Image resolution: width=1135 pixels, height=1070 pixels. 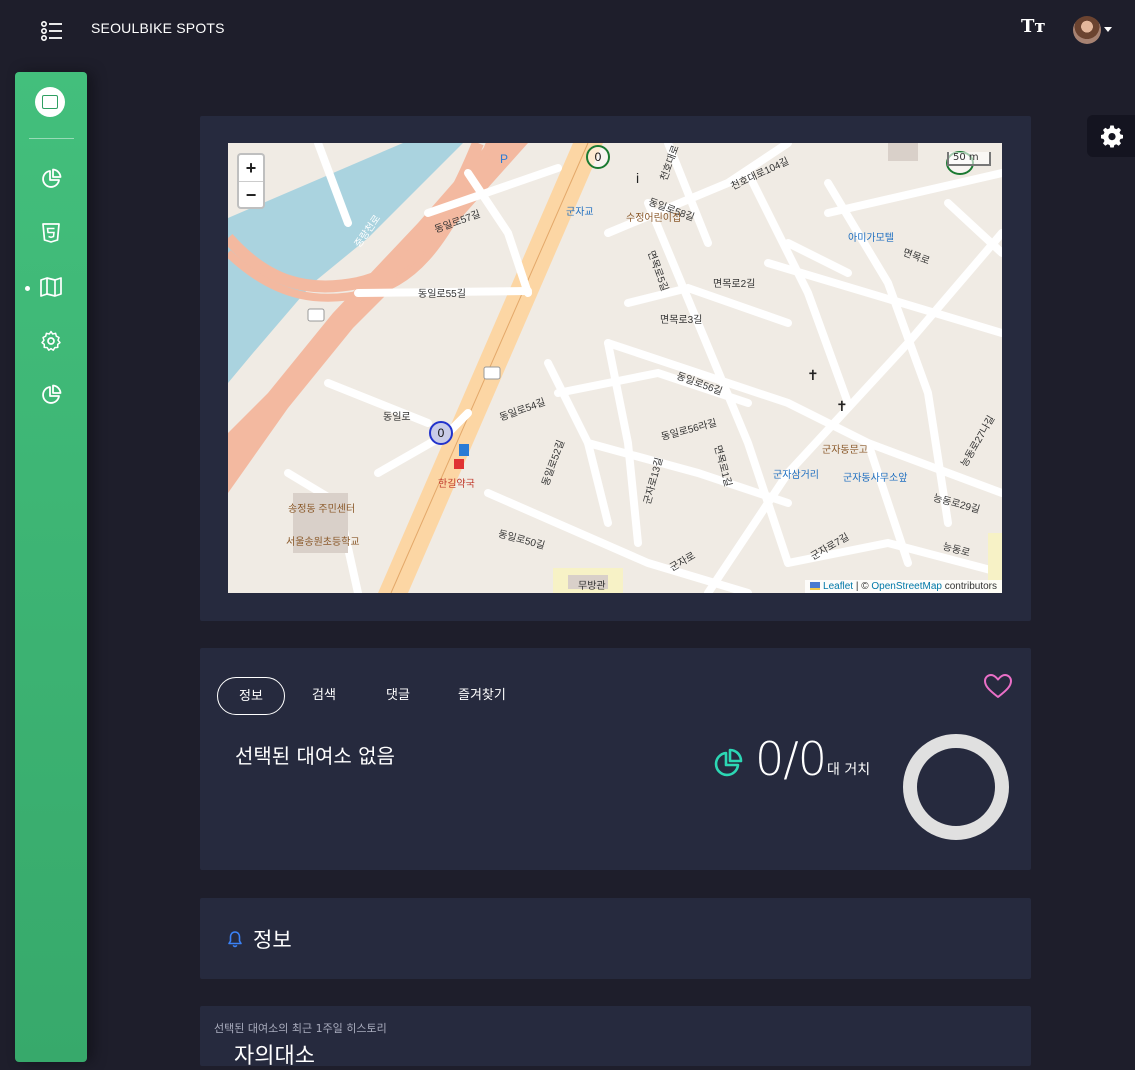 What do you see at coordinates (615, 938) in the screenshot?
I see `notice-card: 정보` at bounding box center [615, 938].